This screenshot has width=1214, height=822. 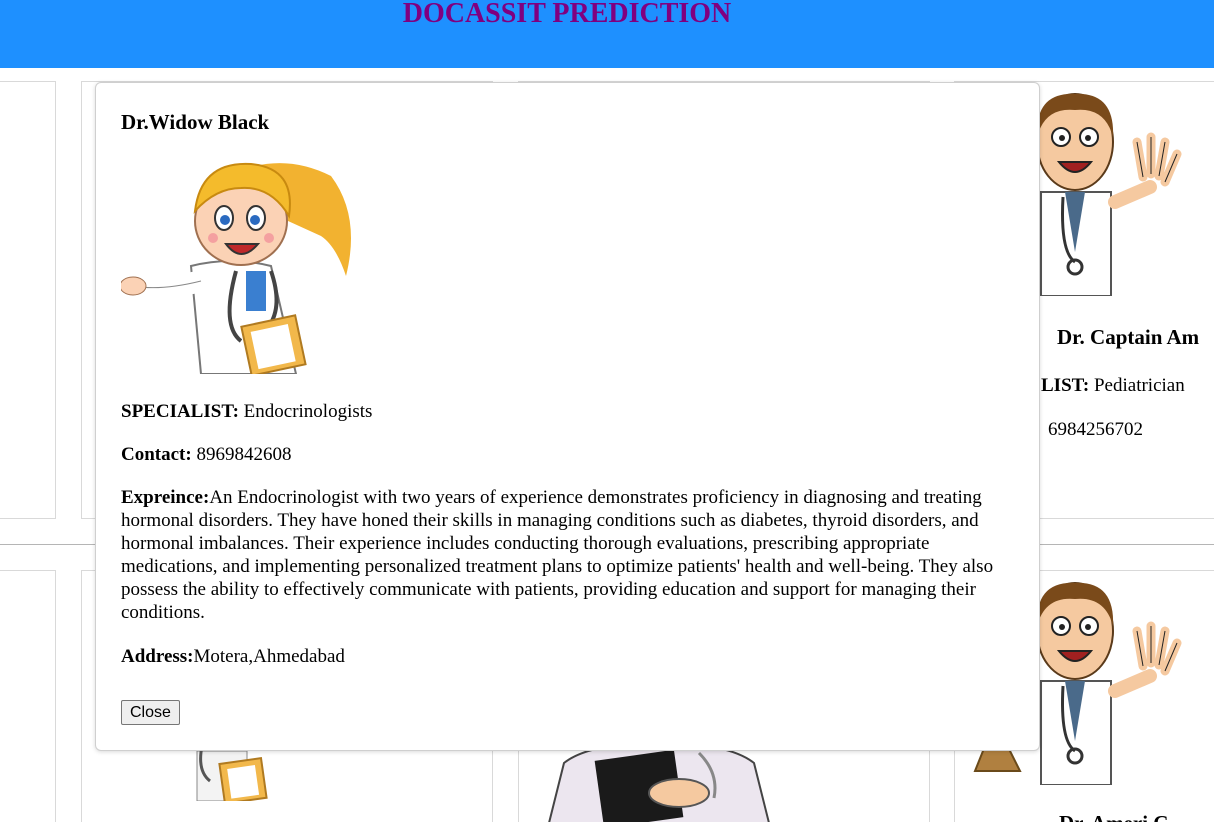 I want to click on doctor-avatar-female, so click(x=236, y=268).